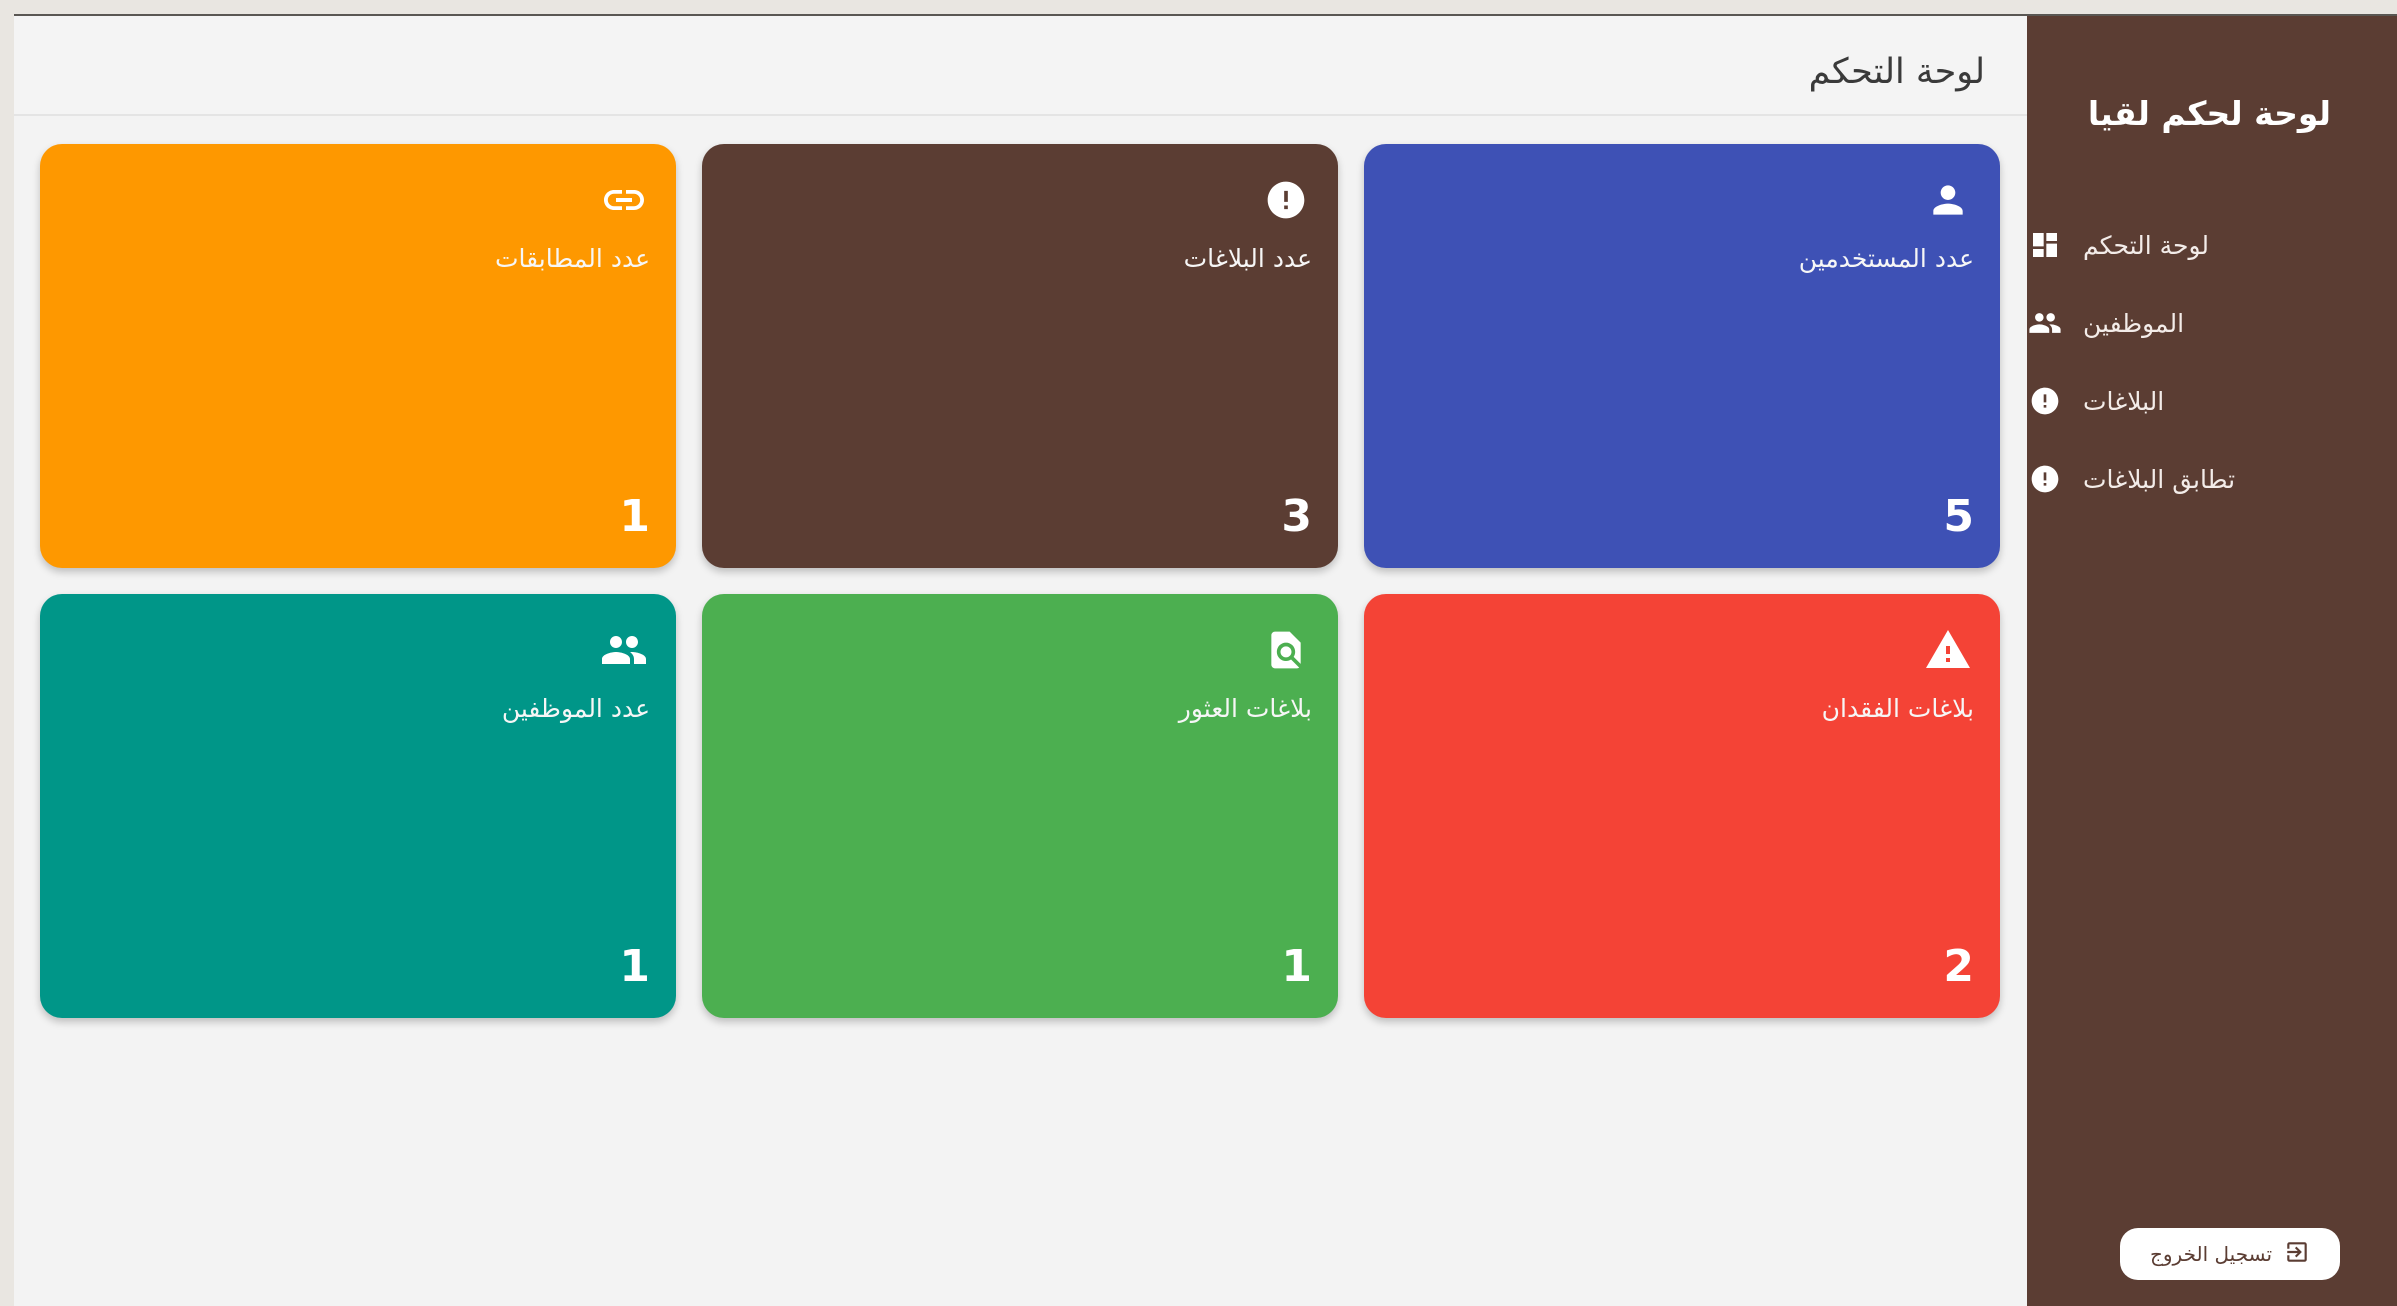 The width and height of the screenshot is (2397, 1306). Describe the element at coordinates (358, 356) in the screenshot. I see `stat-card-matches: عدد المطابقات 1` at that location.